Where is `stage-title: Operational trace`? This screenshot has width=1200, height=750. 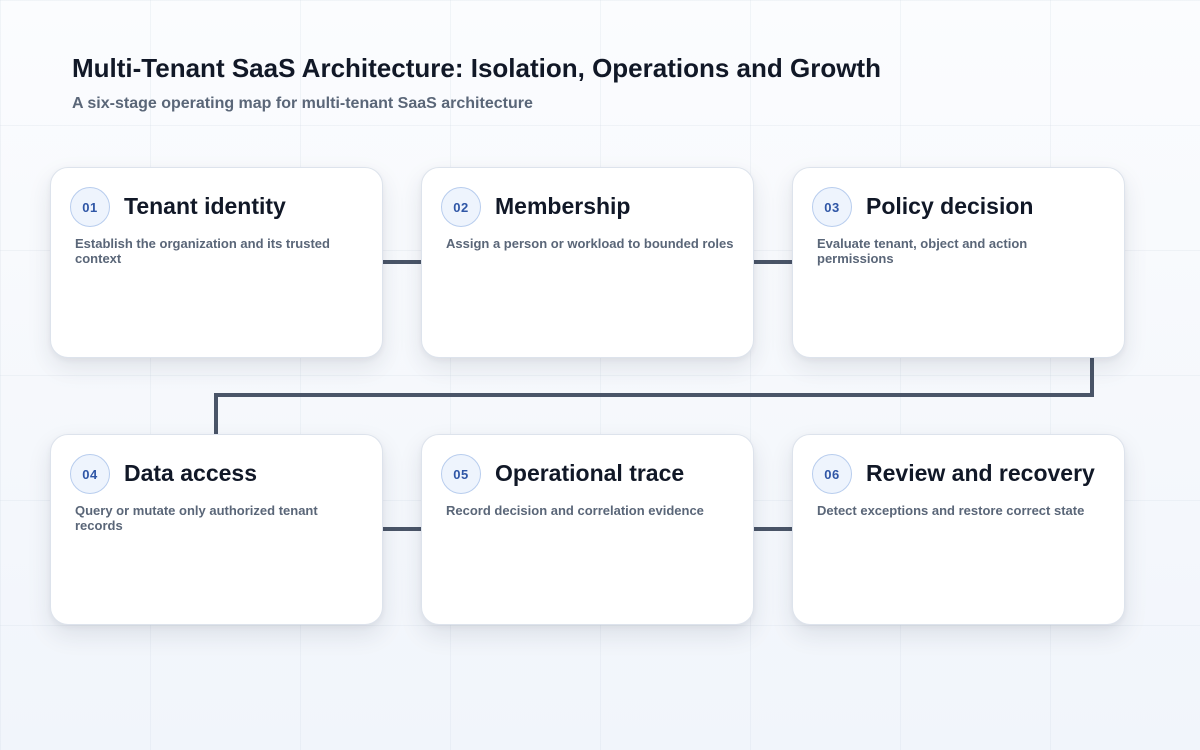 stage-title: Operational trace is located at coordinates (590, 473).